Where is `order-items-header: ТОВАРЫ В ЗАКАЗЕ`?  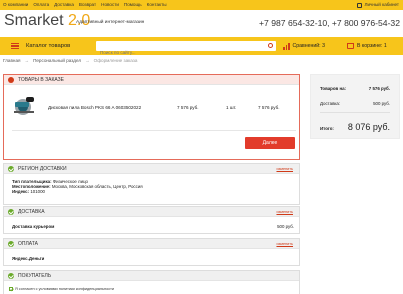
order-items-header: ТОВАРЫ В ЗАКАЗЕ is located at coordinates (151, 80).